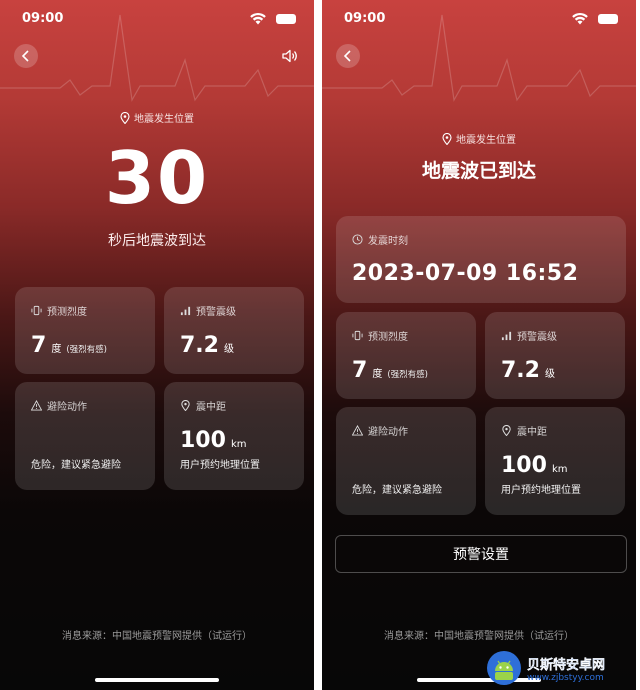  What do you see at coordinates (565, 677) in the screenshot?
I see `watermark-url: www.zjbstyy.com` at bounding box center [565, 677].